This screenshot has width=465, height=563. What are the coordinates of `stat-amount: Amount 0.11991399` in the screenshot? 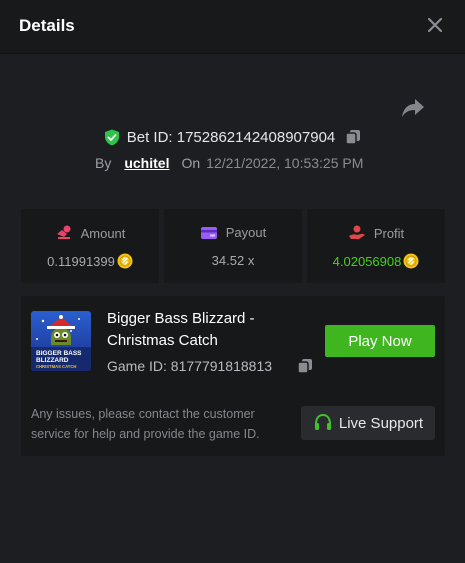 It's located at (90, 246).